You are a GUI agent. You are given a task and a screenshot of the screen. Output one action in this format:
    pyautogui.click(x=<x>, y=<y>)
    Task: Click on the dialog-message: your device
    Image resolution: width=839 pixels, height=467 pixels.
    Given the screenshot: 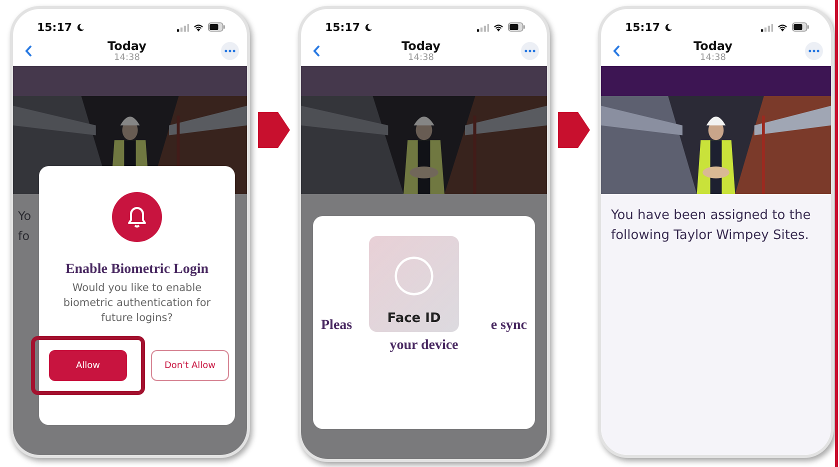 What is the action you would take?
    pyautogui.click(x=424, y=346)
    